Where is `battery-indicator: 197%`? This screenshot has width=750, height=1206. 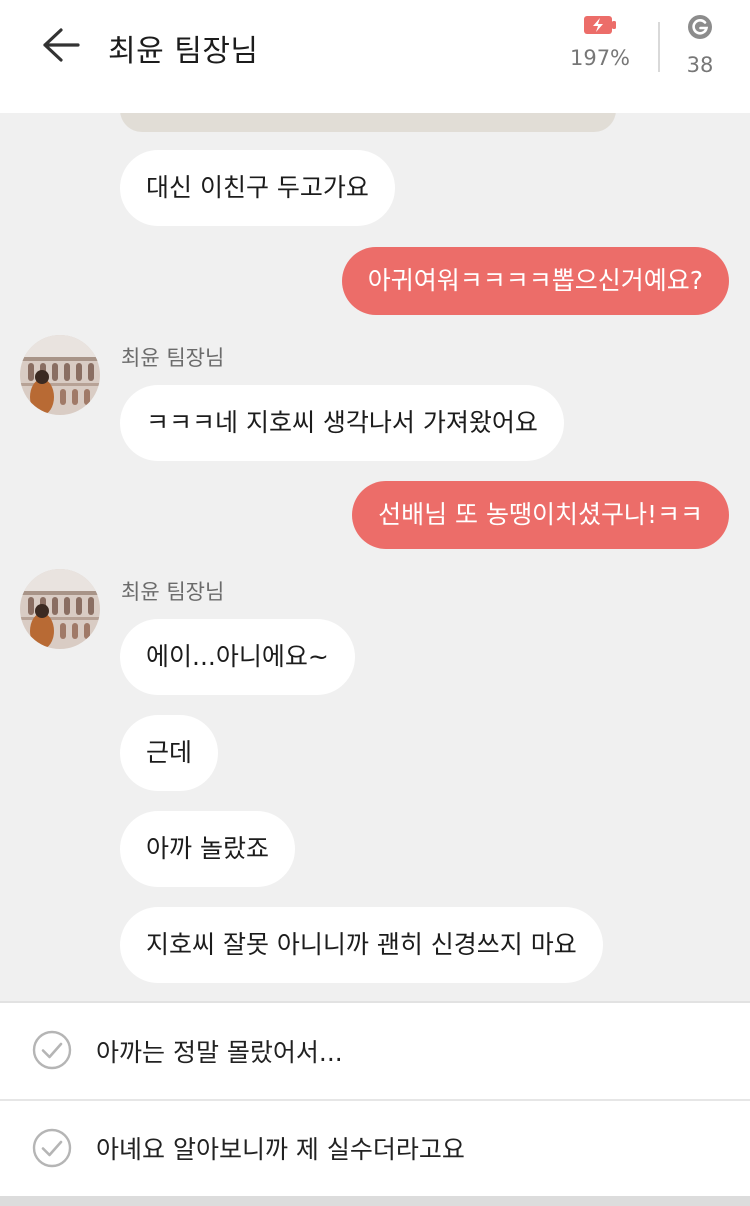 battery-indicator: 197% is located at coordinates (600, 42).